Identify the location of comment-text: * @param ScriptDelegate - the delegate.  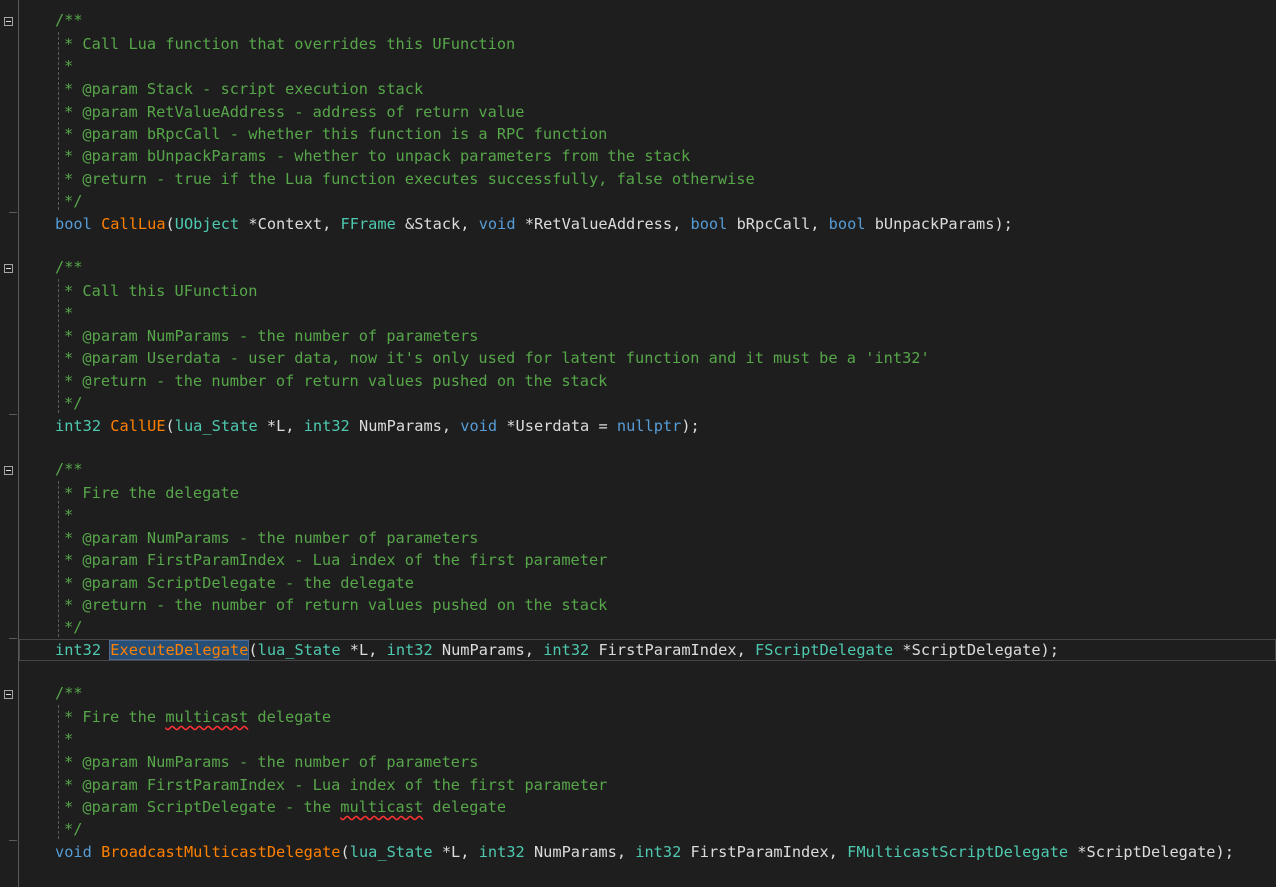
(239, 583).